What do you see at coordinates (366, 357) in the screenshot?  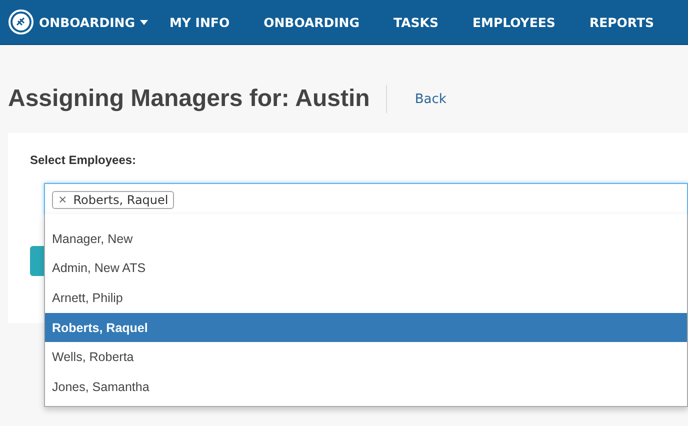 I see `dropdown-option: Wells, Roberta` at bounding box center [366, 357].